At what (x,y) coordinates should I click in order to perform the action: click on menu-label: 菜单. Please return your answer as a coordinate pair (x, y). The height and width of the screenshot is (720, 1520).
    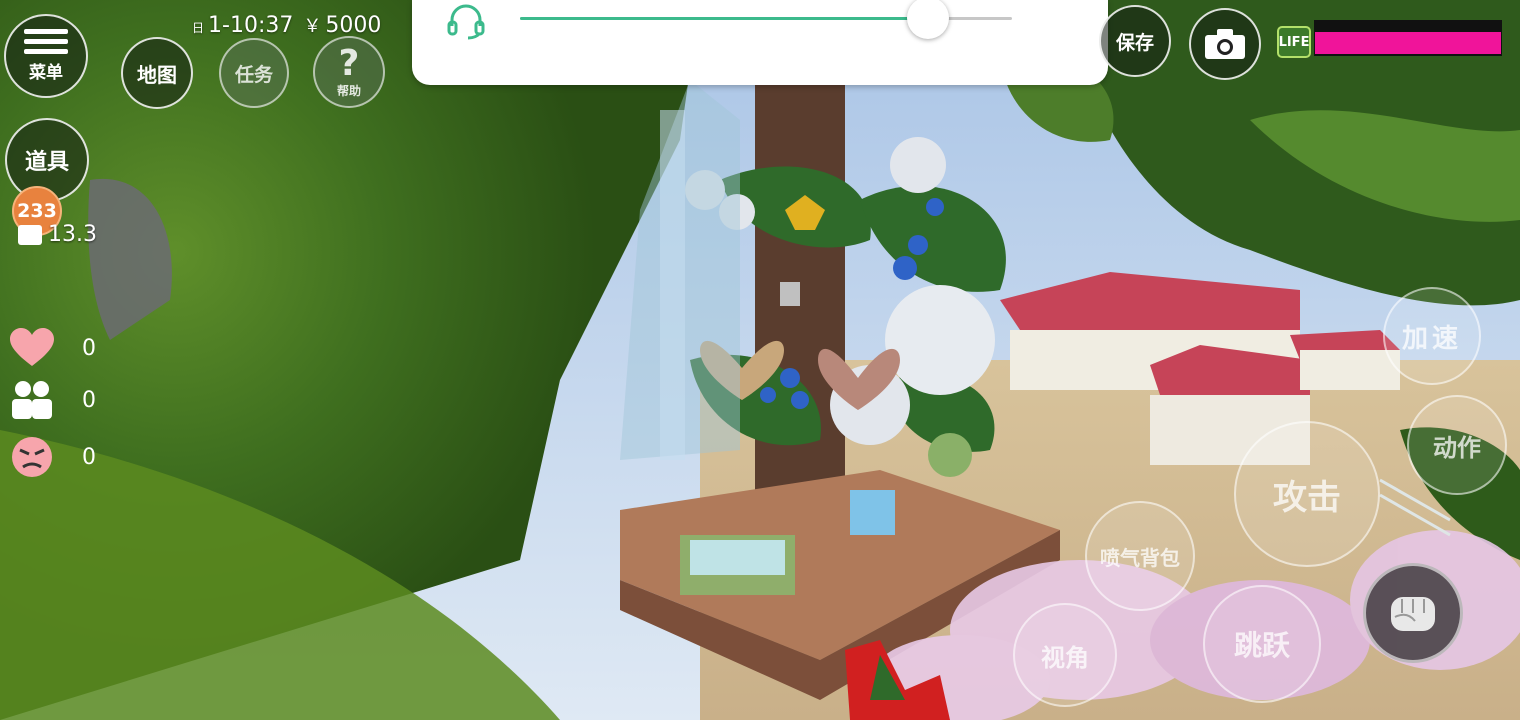
    Looking at the image, I should click on (46, 73).